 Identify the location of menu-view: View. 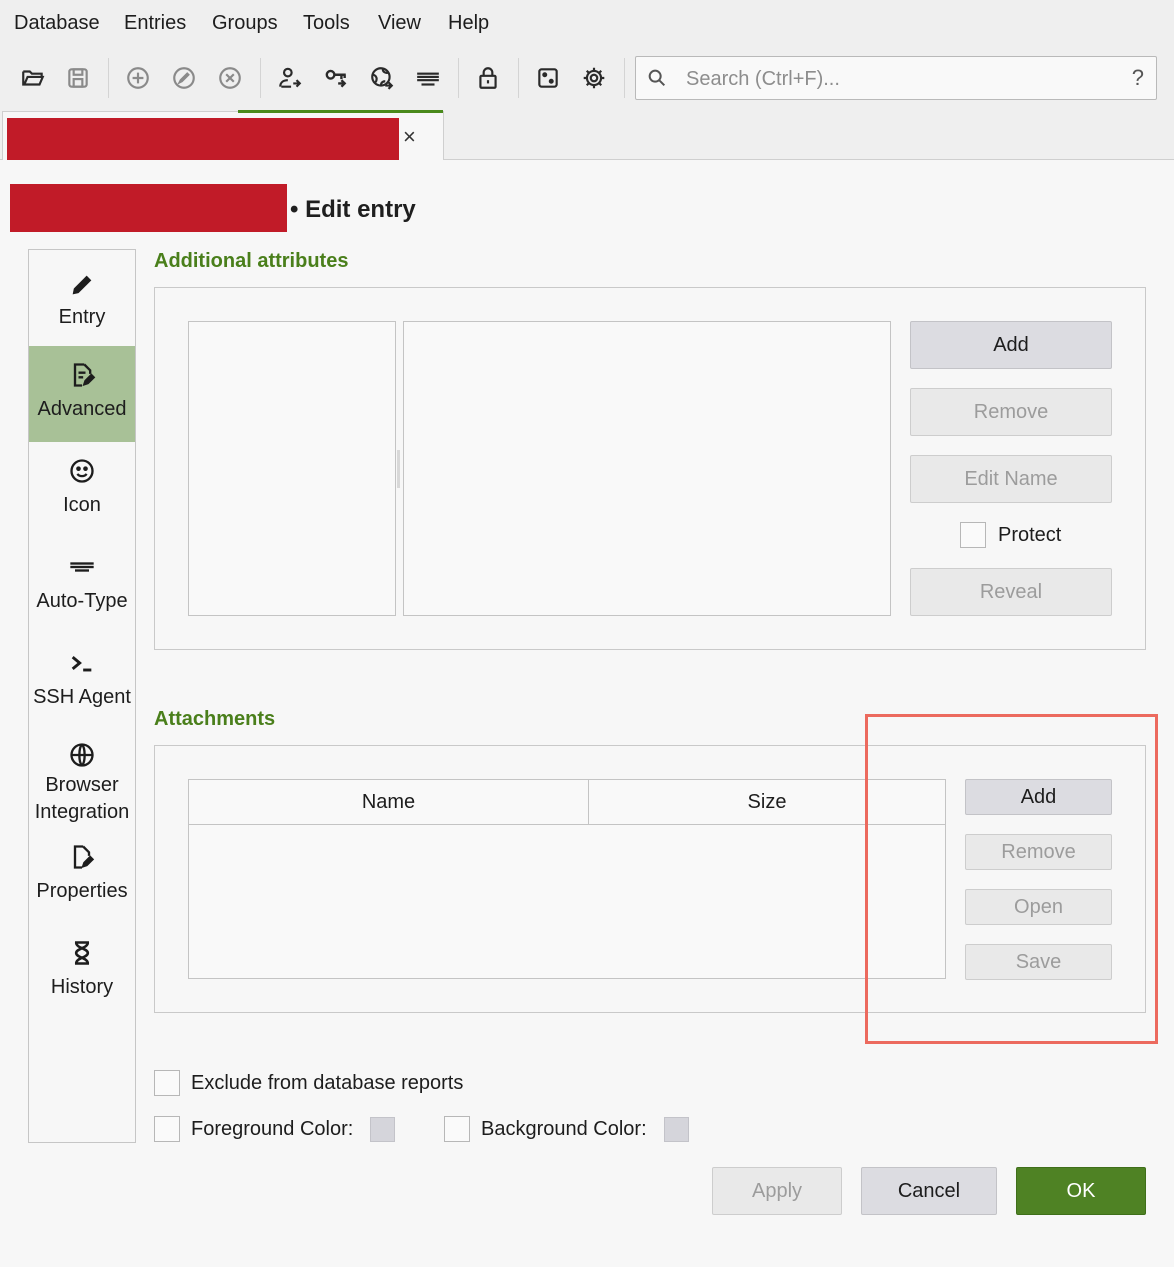
(399, 23).